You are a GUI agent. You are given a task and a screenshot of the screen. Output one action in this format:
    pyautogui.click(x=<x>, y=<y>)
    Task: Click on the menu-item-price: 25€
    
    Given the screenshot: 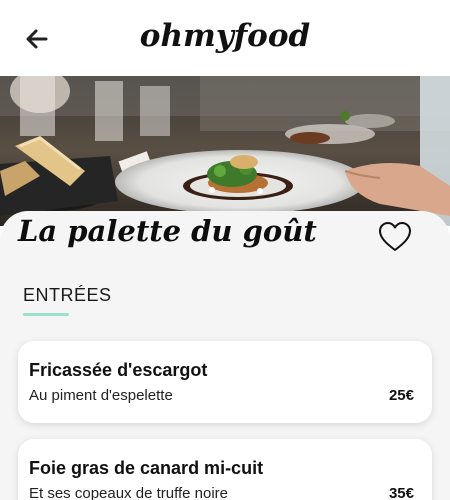 What is the action you would take?
    pyautogui.click(x=401, y=395)
    